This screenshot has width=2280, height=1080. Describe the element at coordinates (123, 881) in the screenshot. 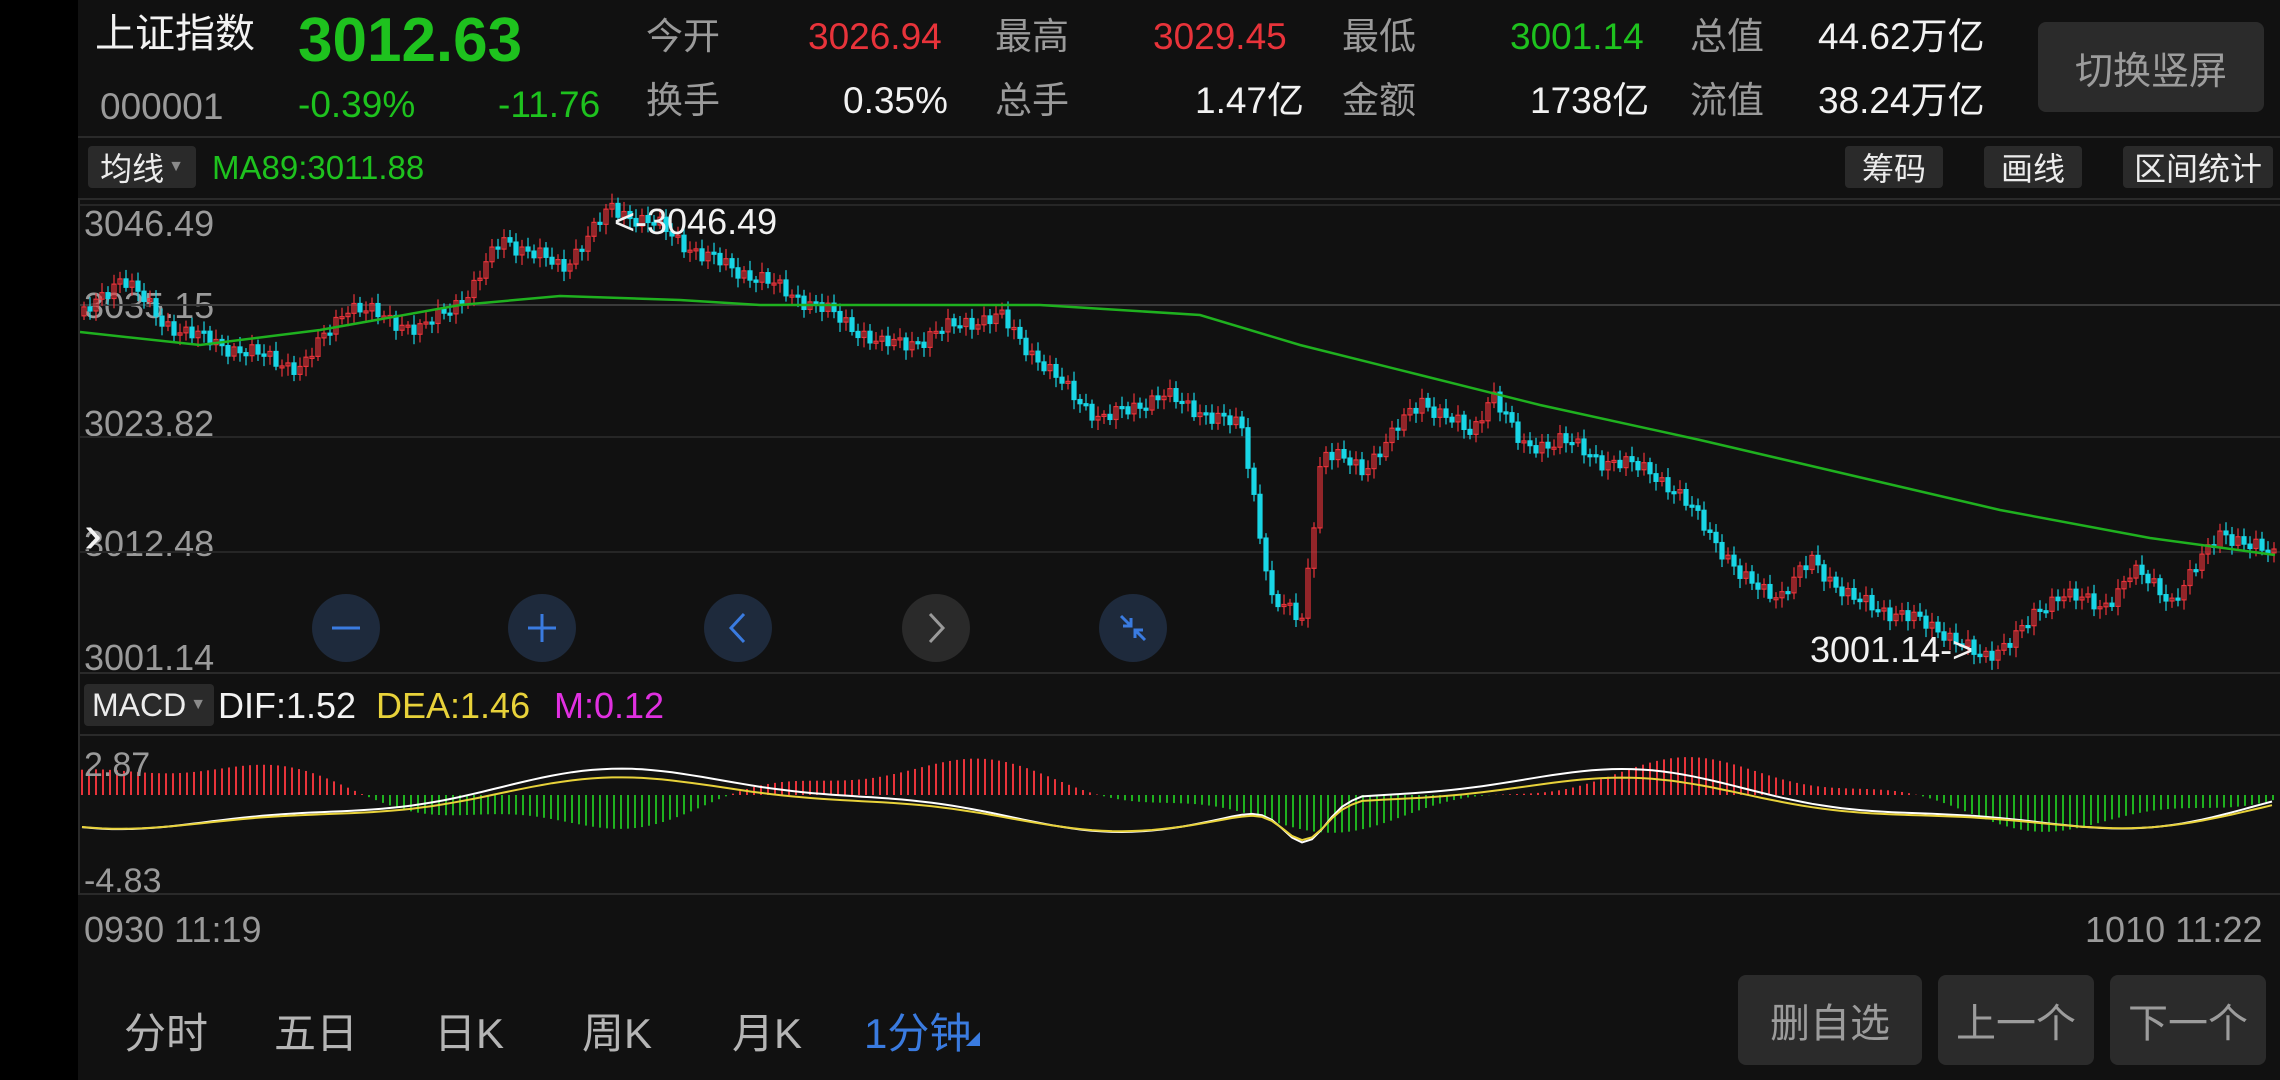

I see `macd-y-bottom: -4.83` at that location.